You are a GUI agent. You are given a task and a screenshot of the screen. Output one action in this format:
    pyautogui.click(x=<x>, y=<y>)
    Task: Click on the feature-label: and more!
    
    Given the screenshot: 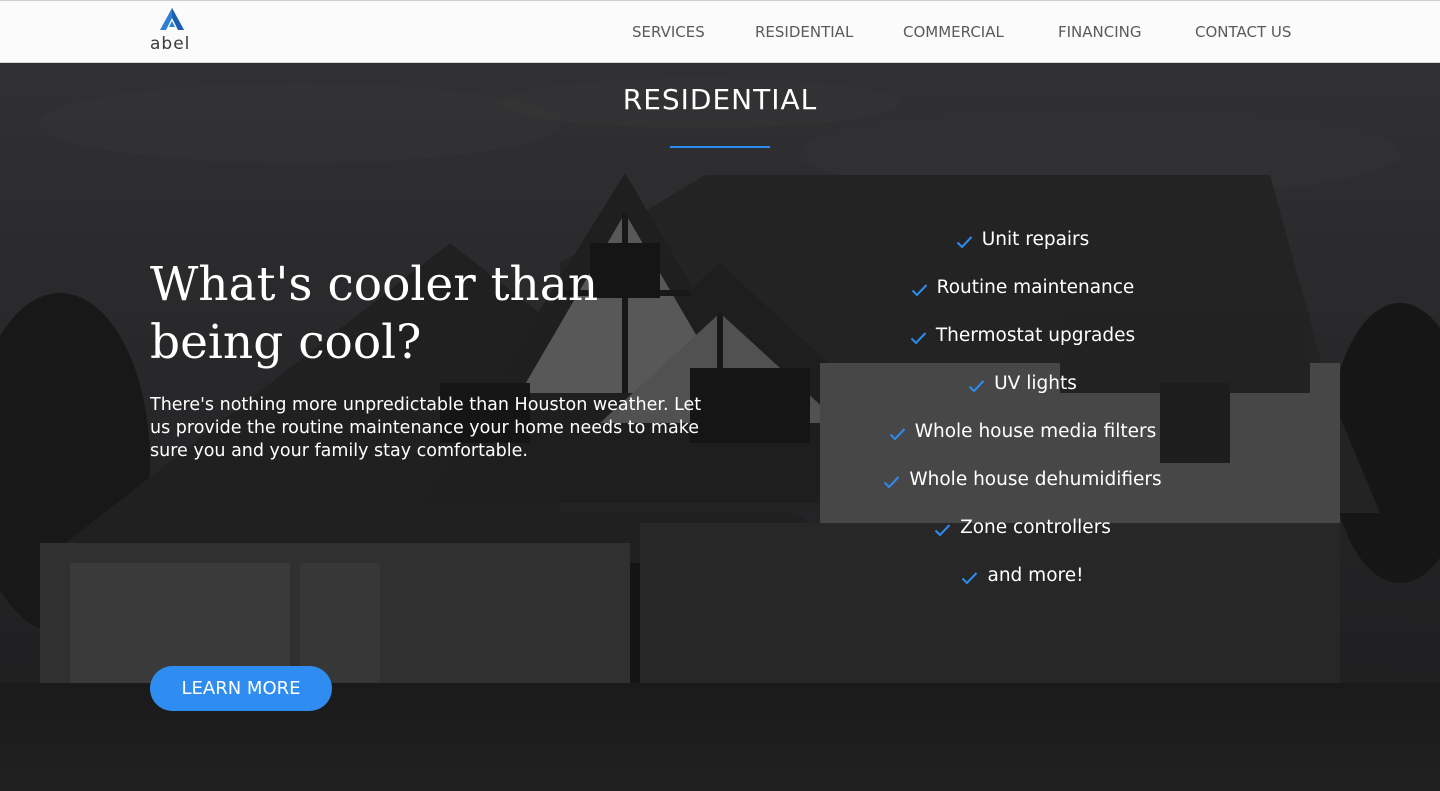 What is the action you would take?
    pyautogui.click(x=1035, y=575)
    